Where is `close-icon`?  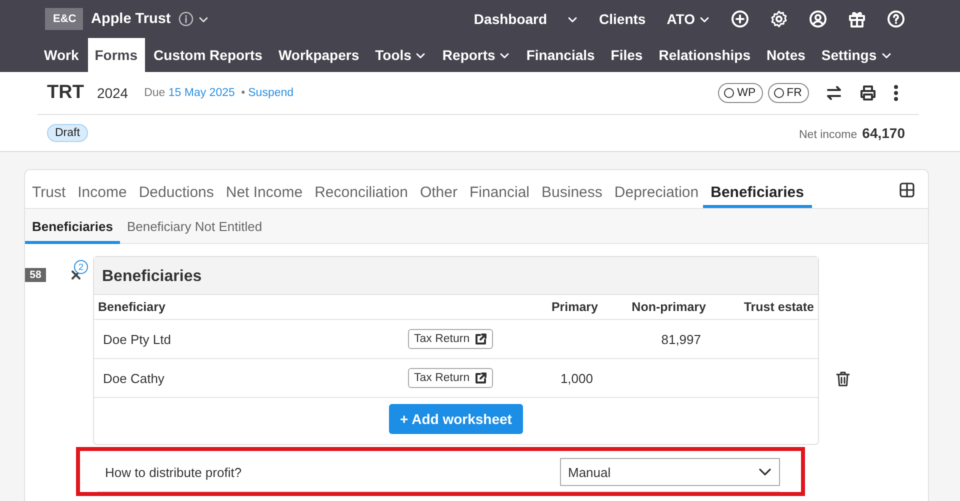 close-icon is located at coordinates (76, 275).